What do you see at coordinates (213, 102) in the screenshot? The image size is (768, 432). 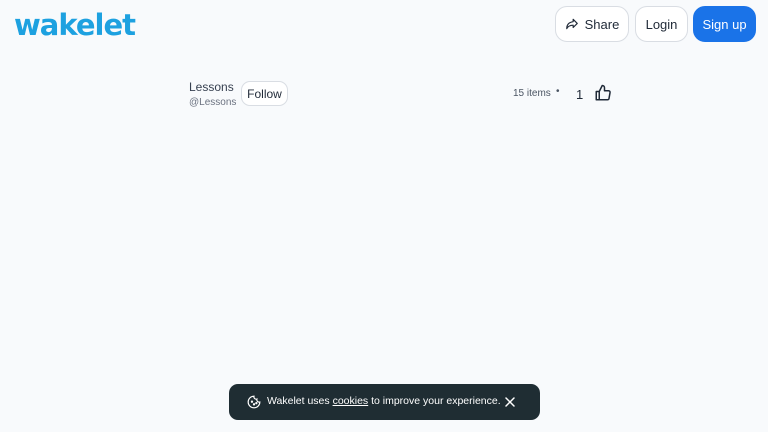 I see `owner-handle: @Lessons` at bounding box center [213, 102].